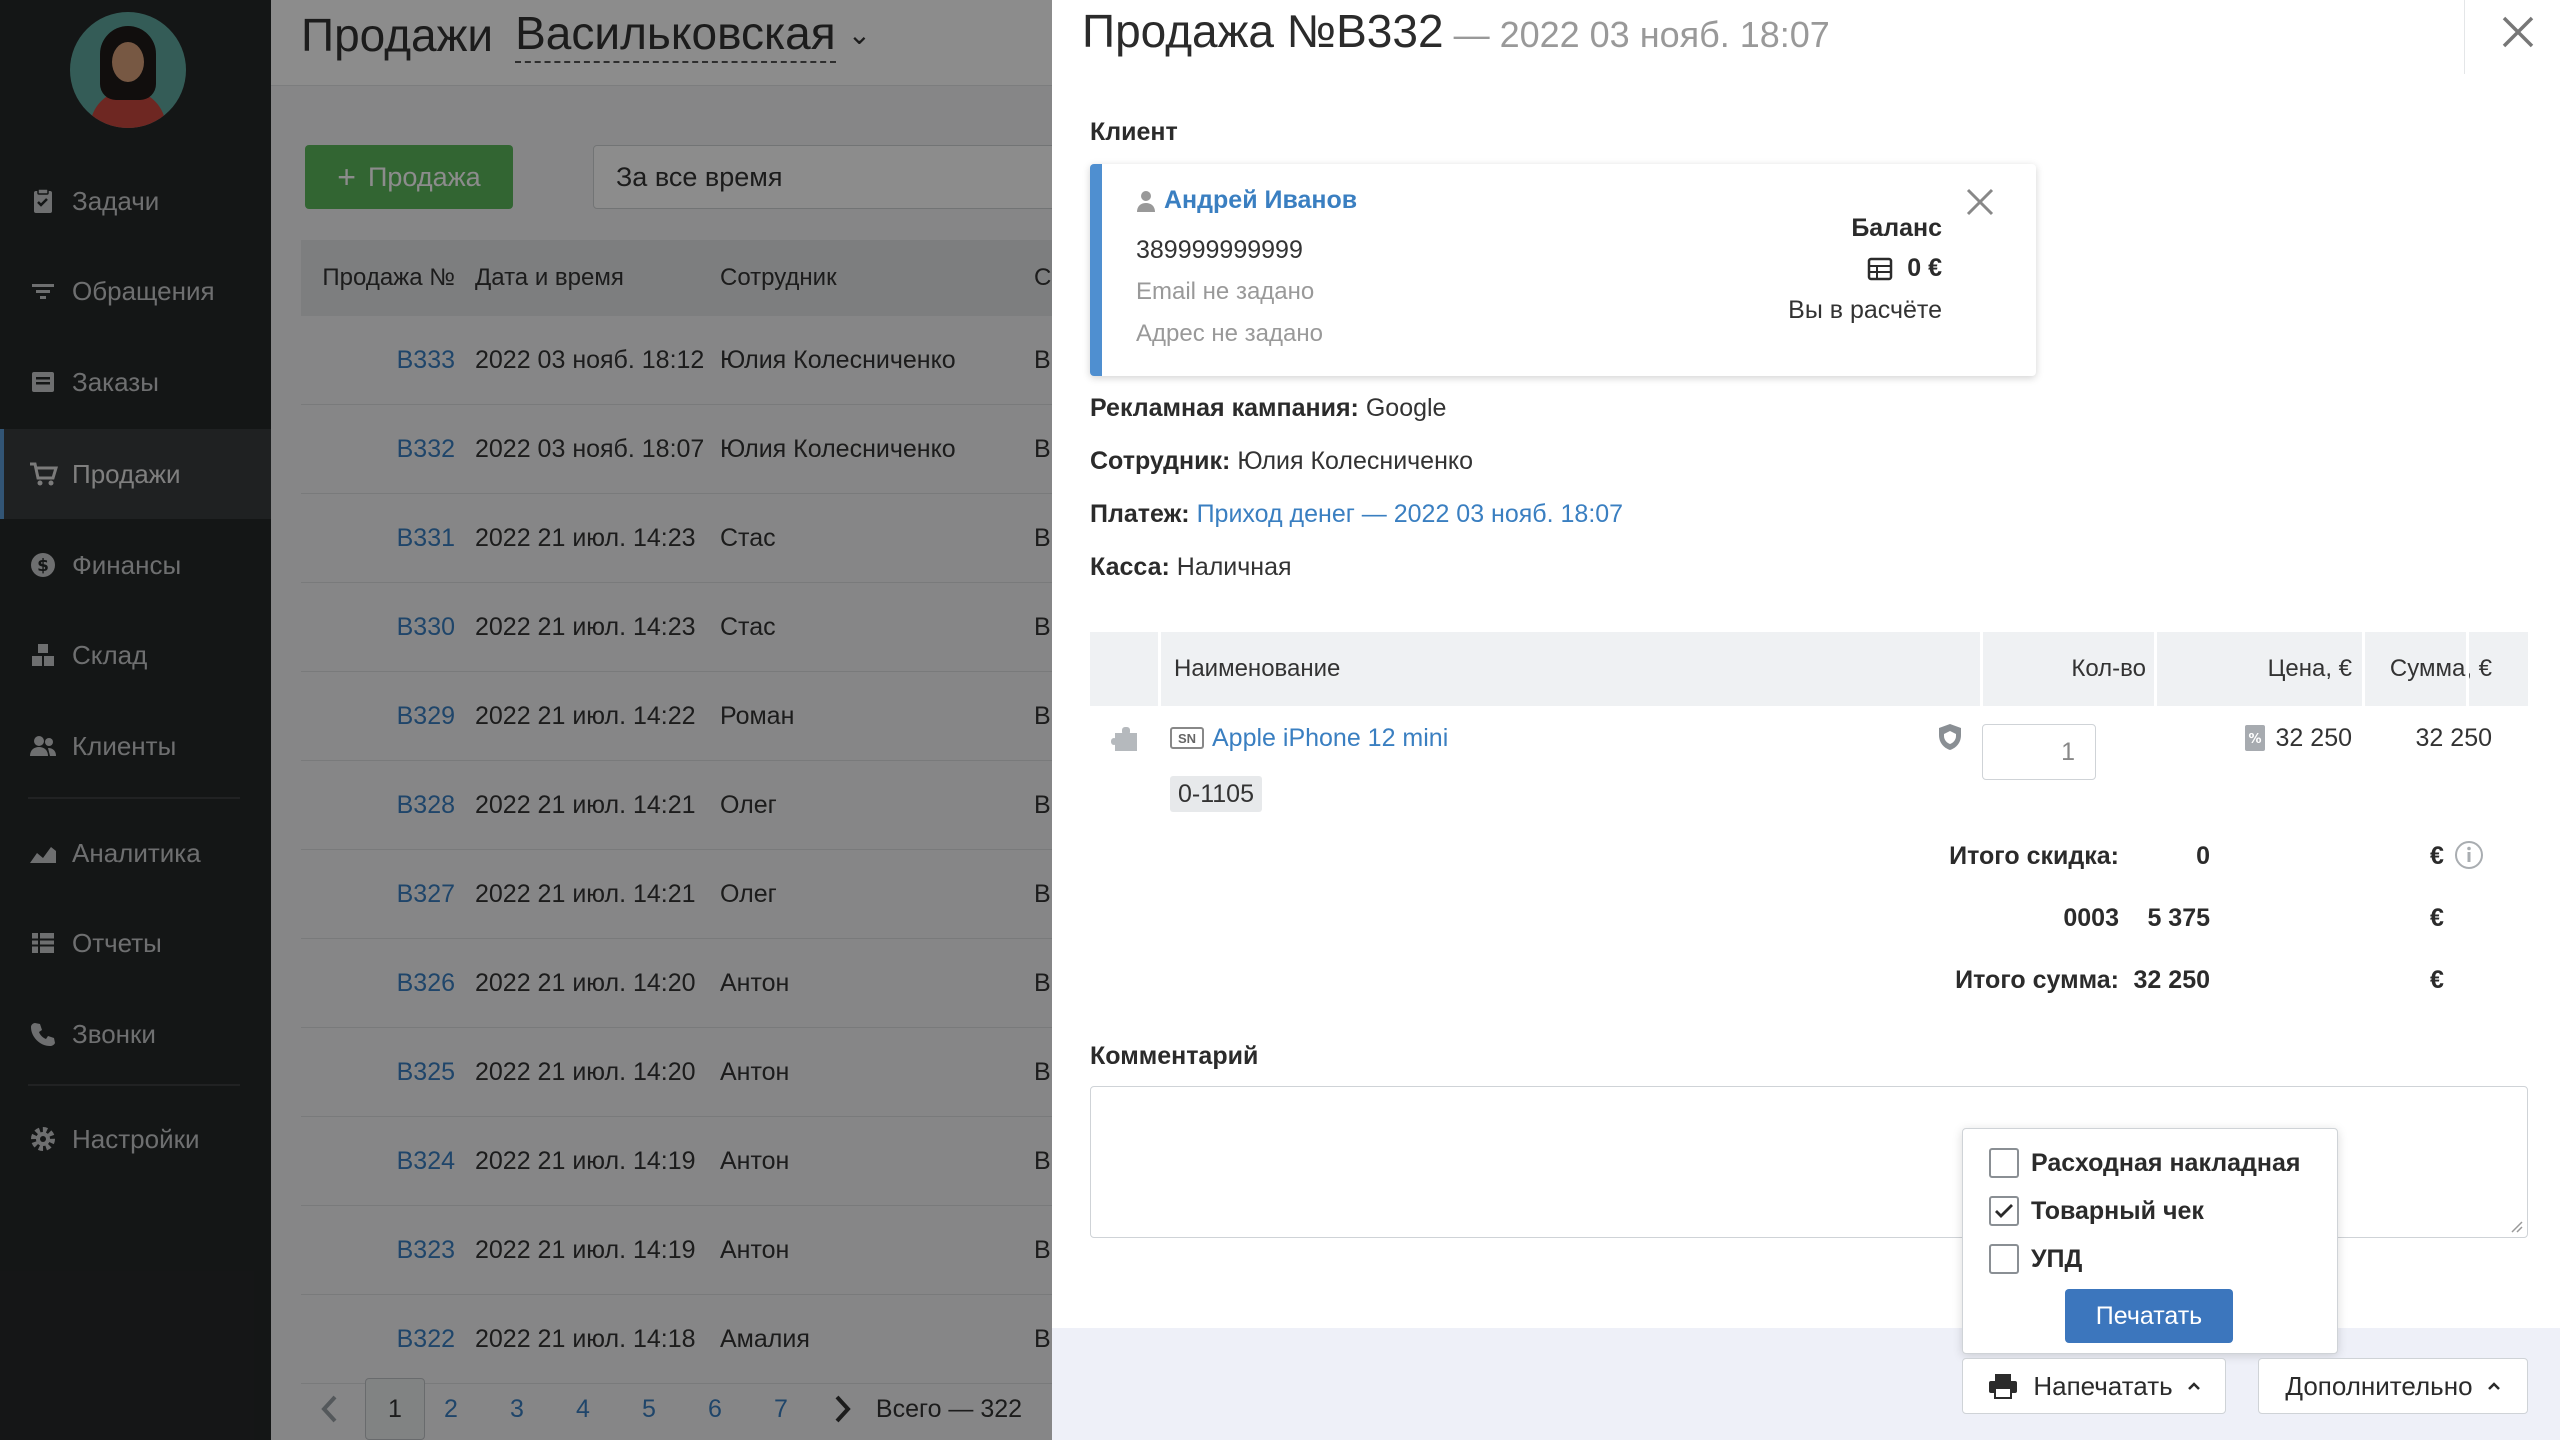 The height and width of the screenshot is (1440, 2560). Describe the element at coordinates (1216, 794) in the screenshot. I see `serial-number-tag: 0-1105` at that location.